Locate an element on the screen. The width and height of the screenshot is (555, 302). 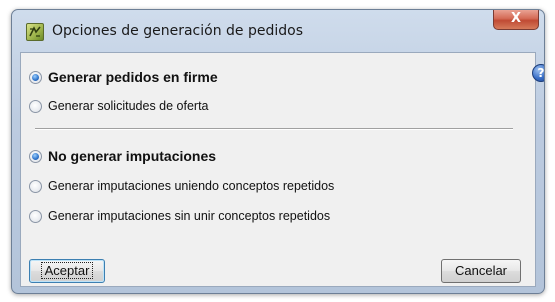
window-title: Opciones de generación de pedidos is located at coordinates (178, 31).